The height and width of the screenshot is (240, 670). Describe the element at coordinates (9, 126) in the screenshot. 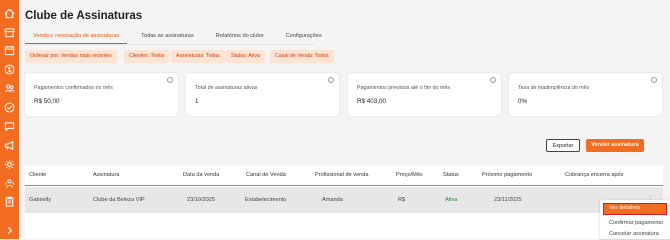

I see `chat-icon` at that location.